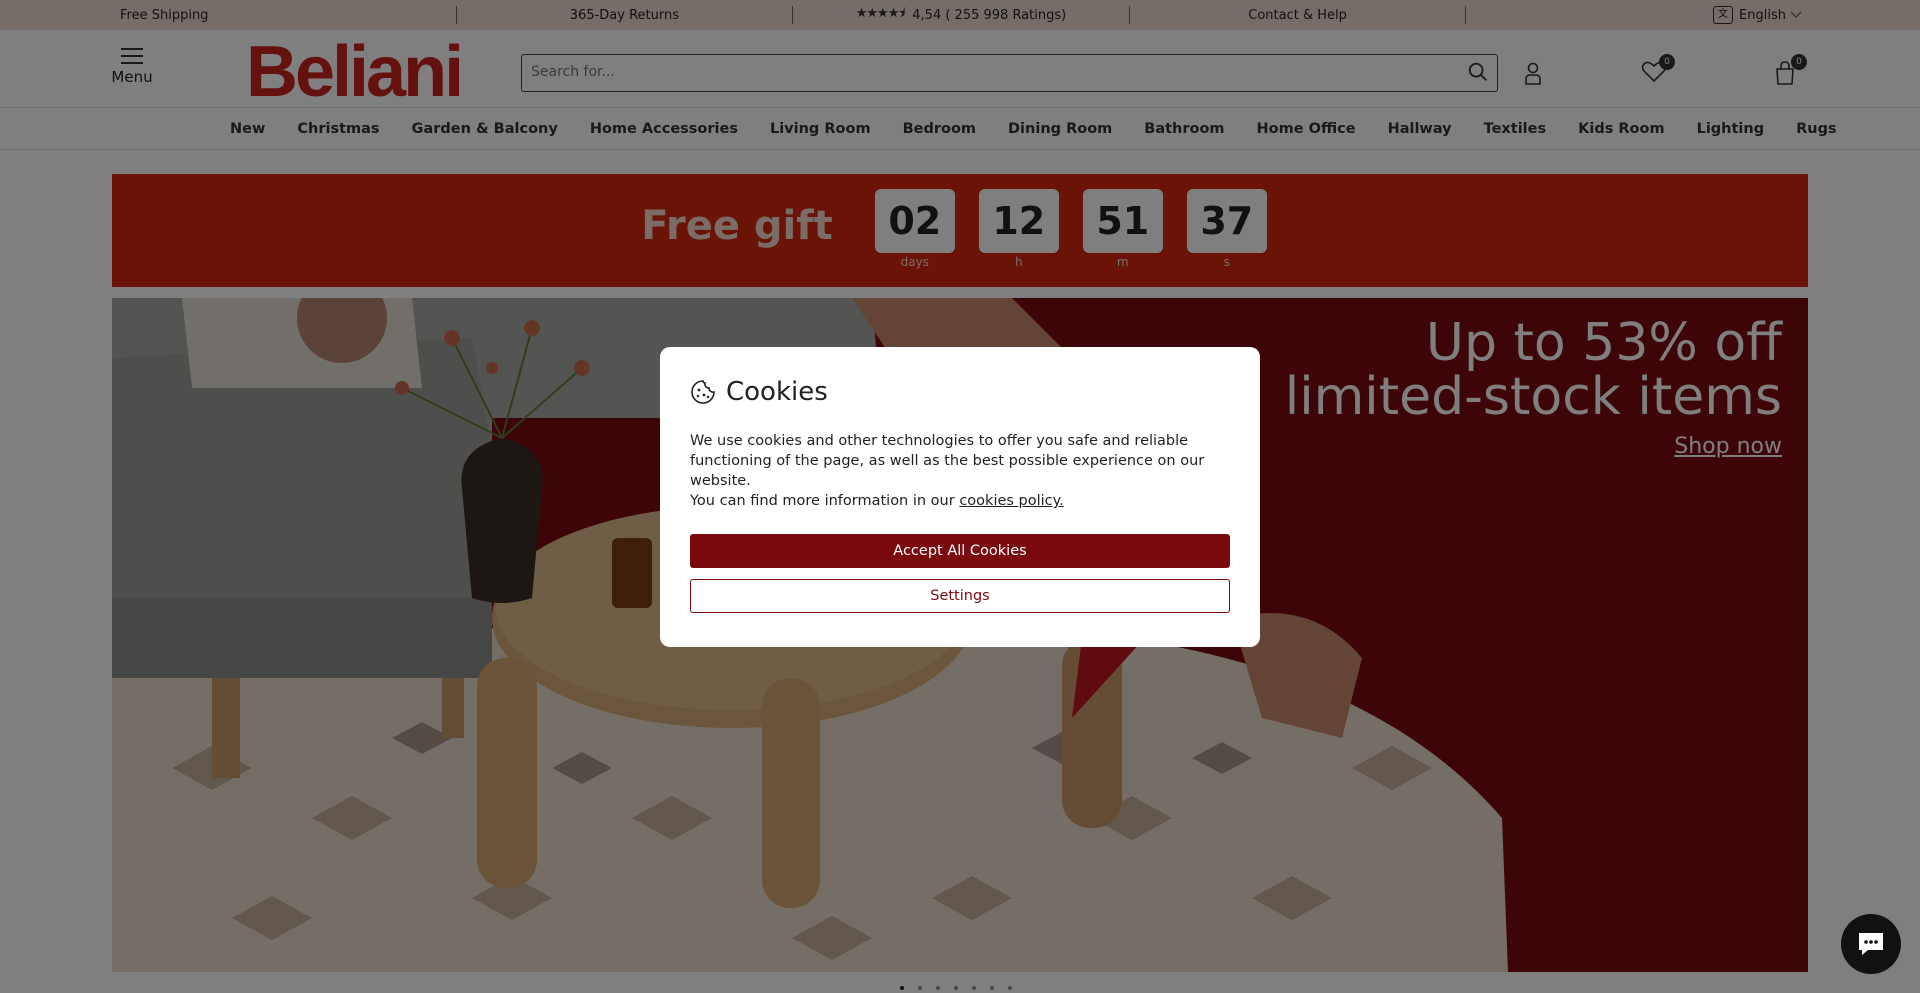  I want to click on cookie-dialog-title: Cookies, so click(960, 392).